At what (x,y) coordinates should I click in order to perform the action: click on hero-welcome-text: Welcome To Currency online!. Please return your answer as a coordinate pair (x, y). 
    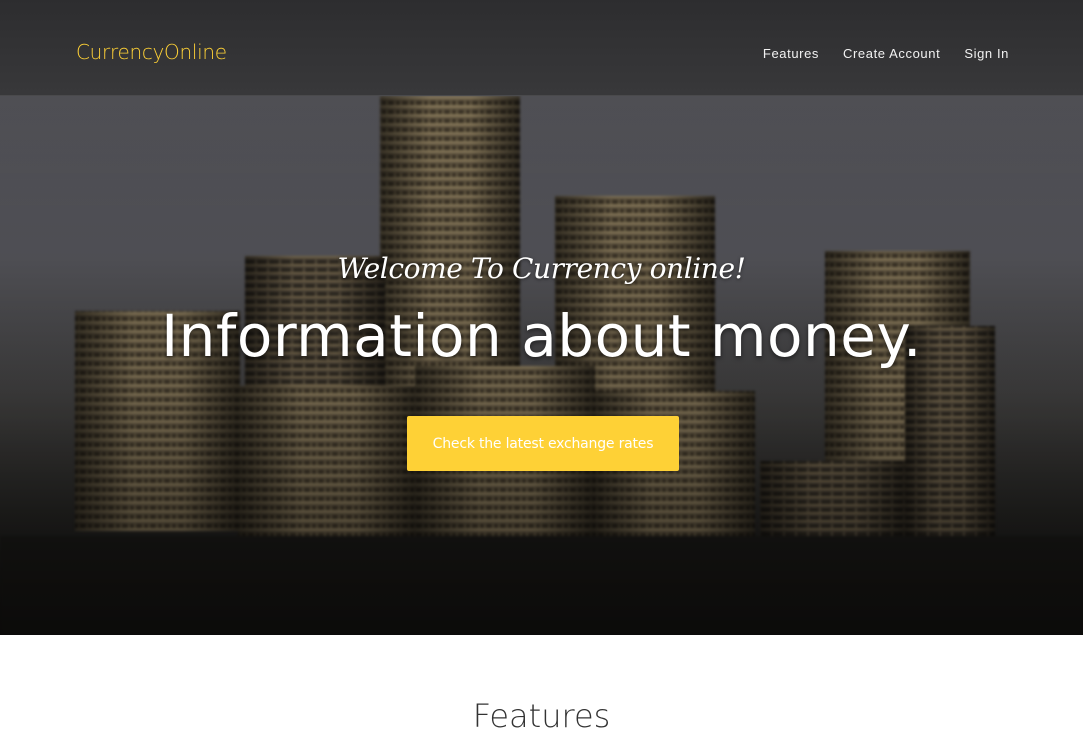
    Looking at the image, I should click on (541, 268).